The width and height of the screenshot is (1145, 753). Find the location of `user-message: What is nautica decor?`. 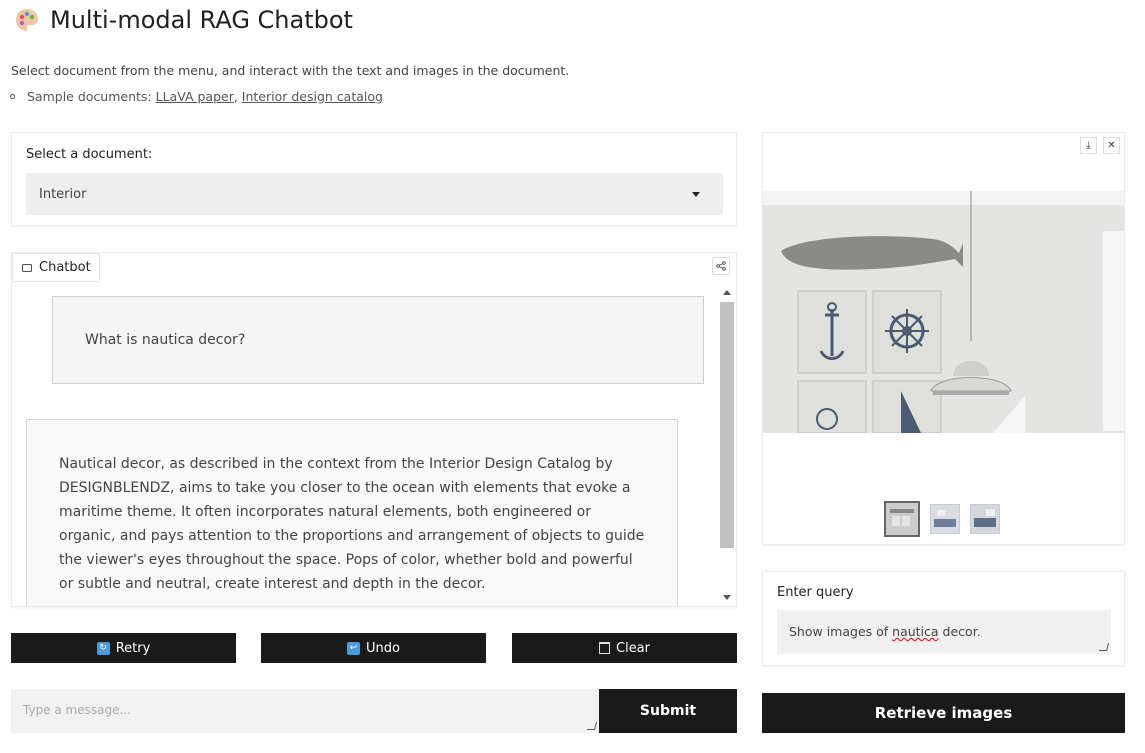

user-message: What is nautica decor? is located at coordinates (378, 340).